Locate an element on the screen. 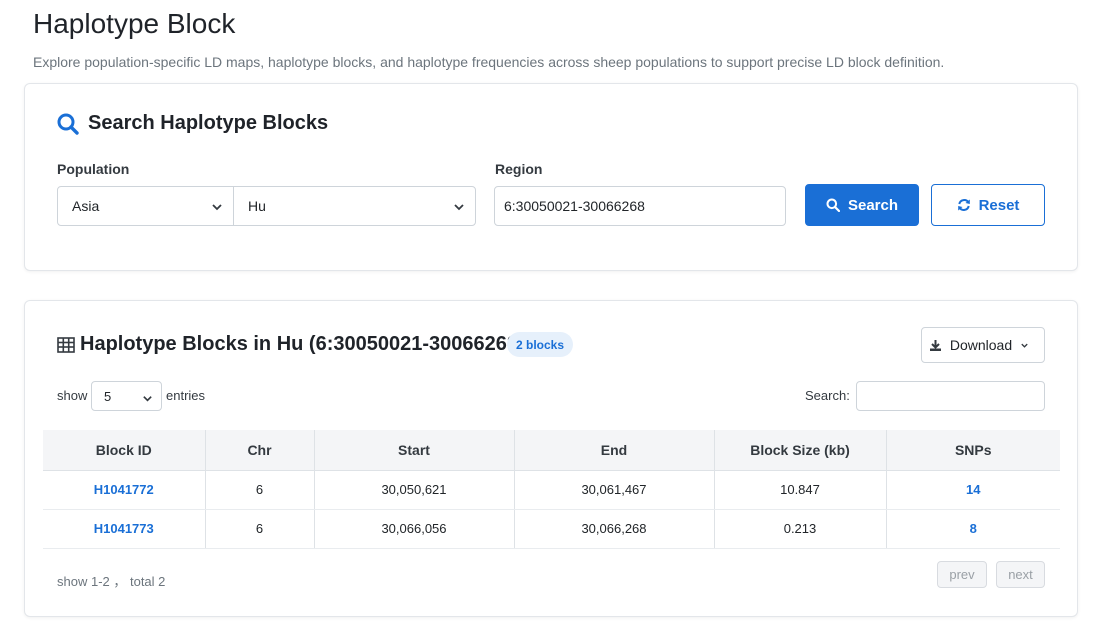 The height and width of the screenshot is (626, 1102). snps-link: 8 is located at coordinates (973, 528).